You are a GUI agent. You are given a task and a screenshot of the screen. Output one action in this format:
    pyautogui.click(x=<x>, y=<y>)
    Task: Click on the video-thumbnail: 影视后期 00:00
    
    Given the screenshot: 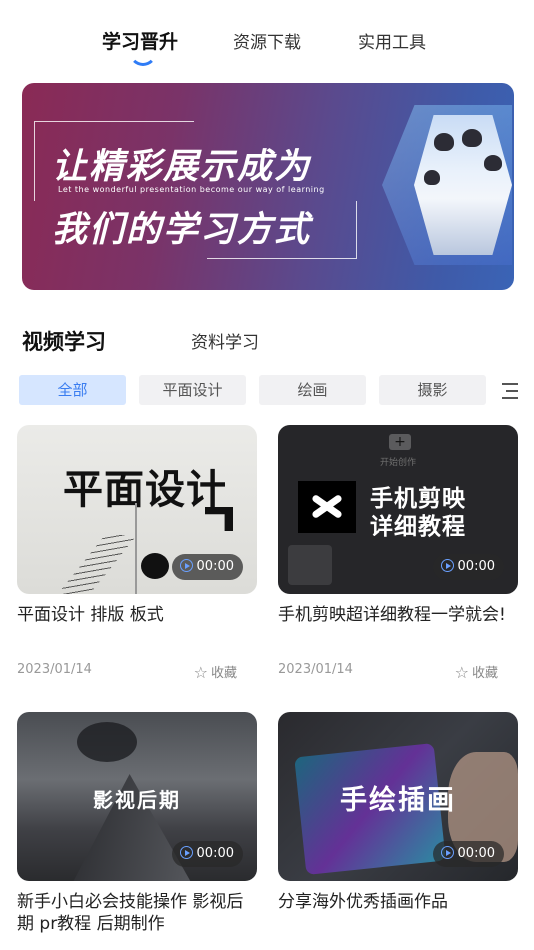 What is the action you would take?
    pyautogui.click(x=137, y=796)
    